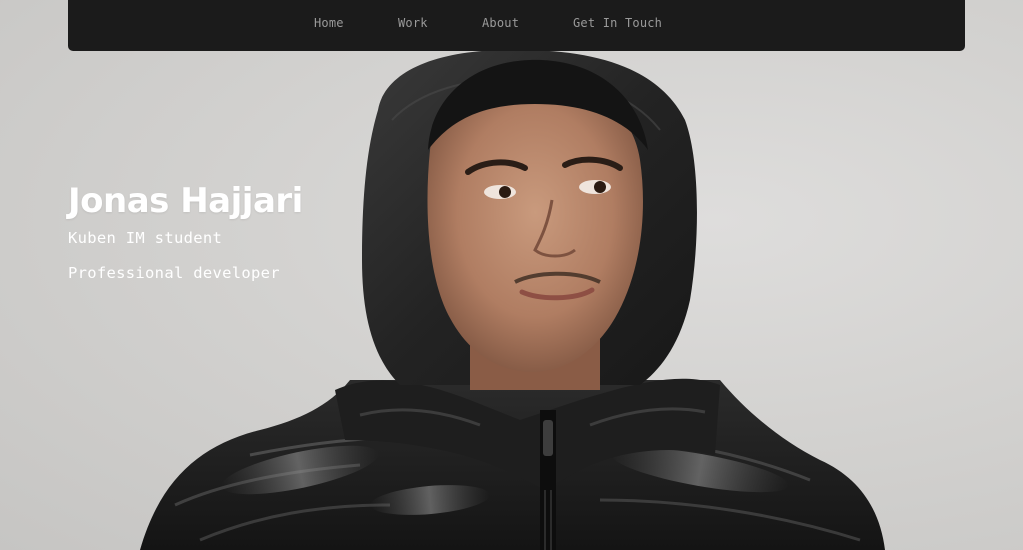 This screenshot has height=550, width=1023. Describe the element at coordinates (500, 23) in the screenshot. I see `nav-about-link: About` at that location.